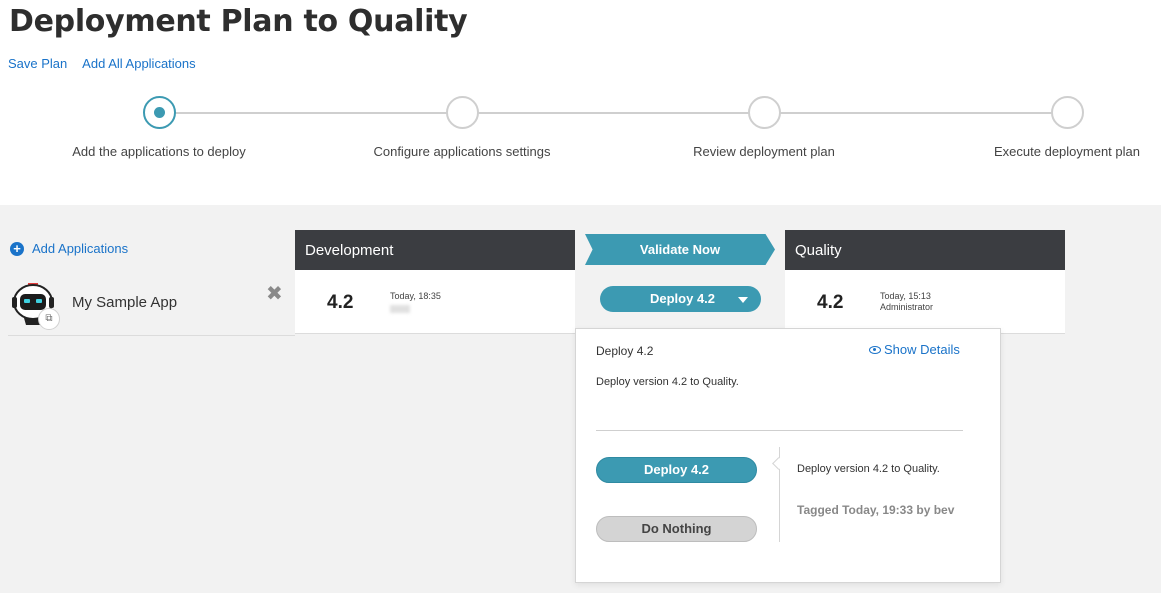 The height and width of the screenshot is (593, 1161). Describe the element at coordinates (80, 248) in the screenshot. I see `add-applications-label: Add Applications` at that location.